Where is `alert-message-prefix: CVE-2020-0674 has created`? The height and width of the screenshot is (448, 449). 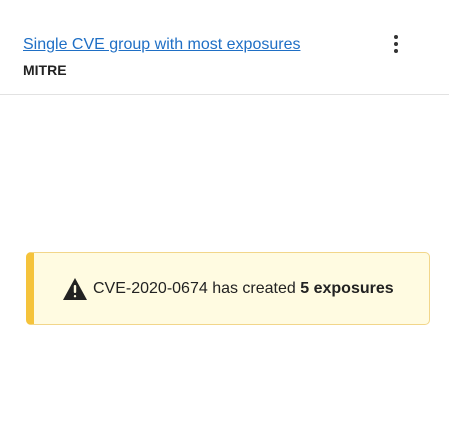 alert-message-prefix: CVE-2020-0674 has created is located at coordinates (194, 288).